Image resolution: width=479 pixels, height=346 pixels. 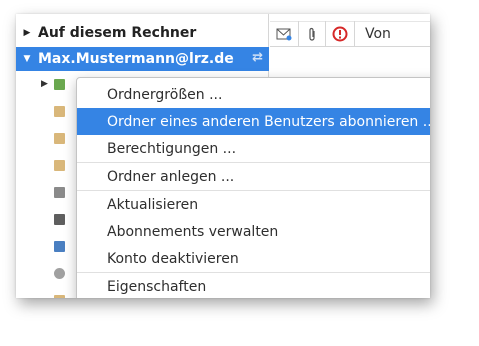 What do you see at coordinates (253, 204) in the screenshot?
I see `menu-item-refresh: Aktualisieren` at bounding box center [253, 204].